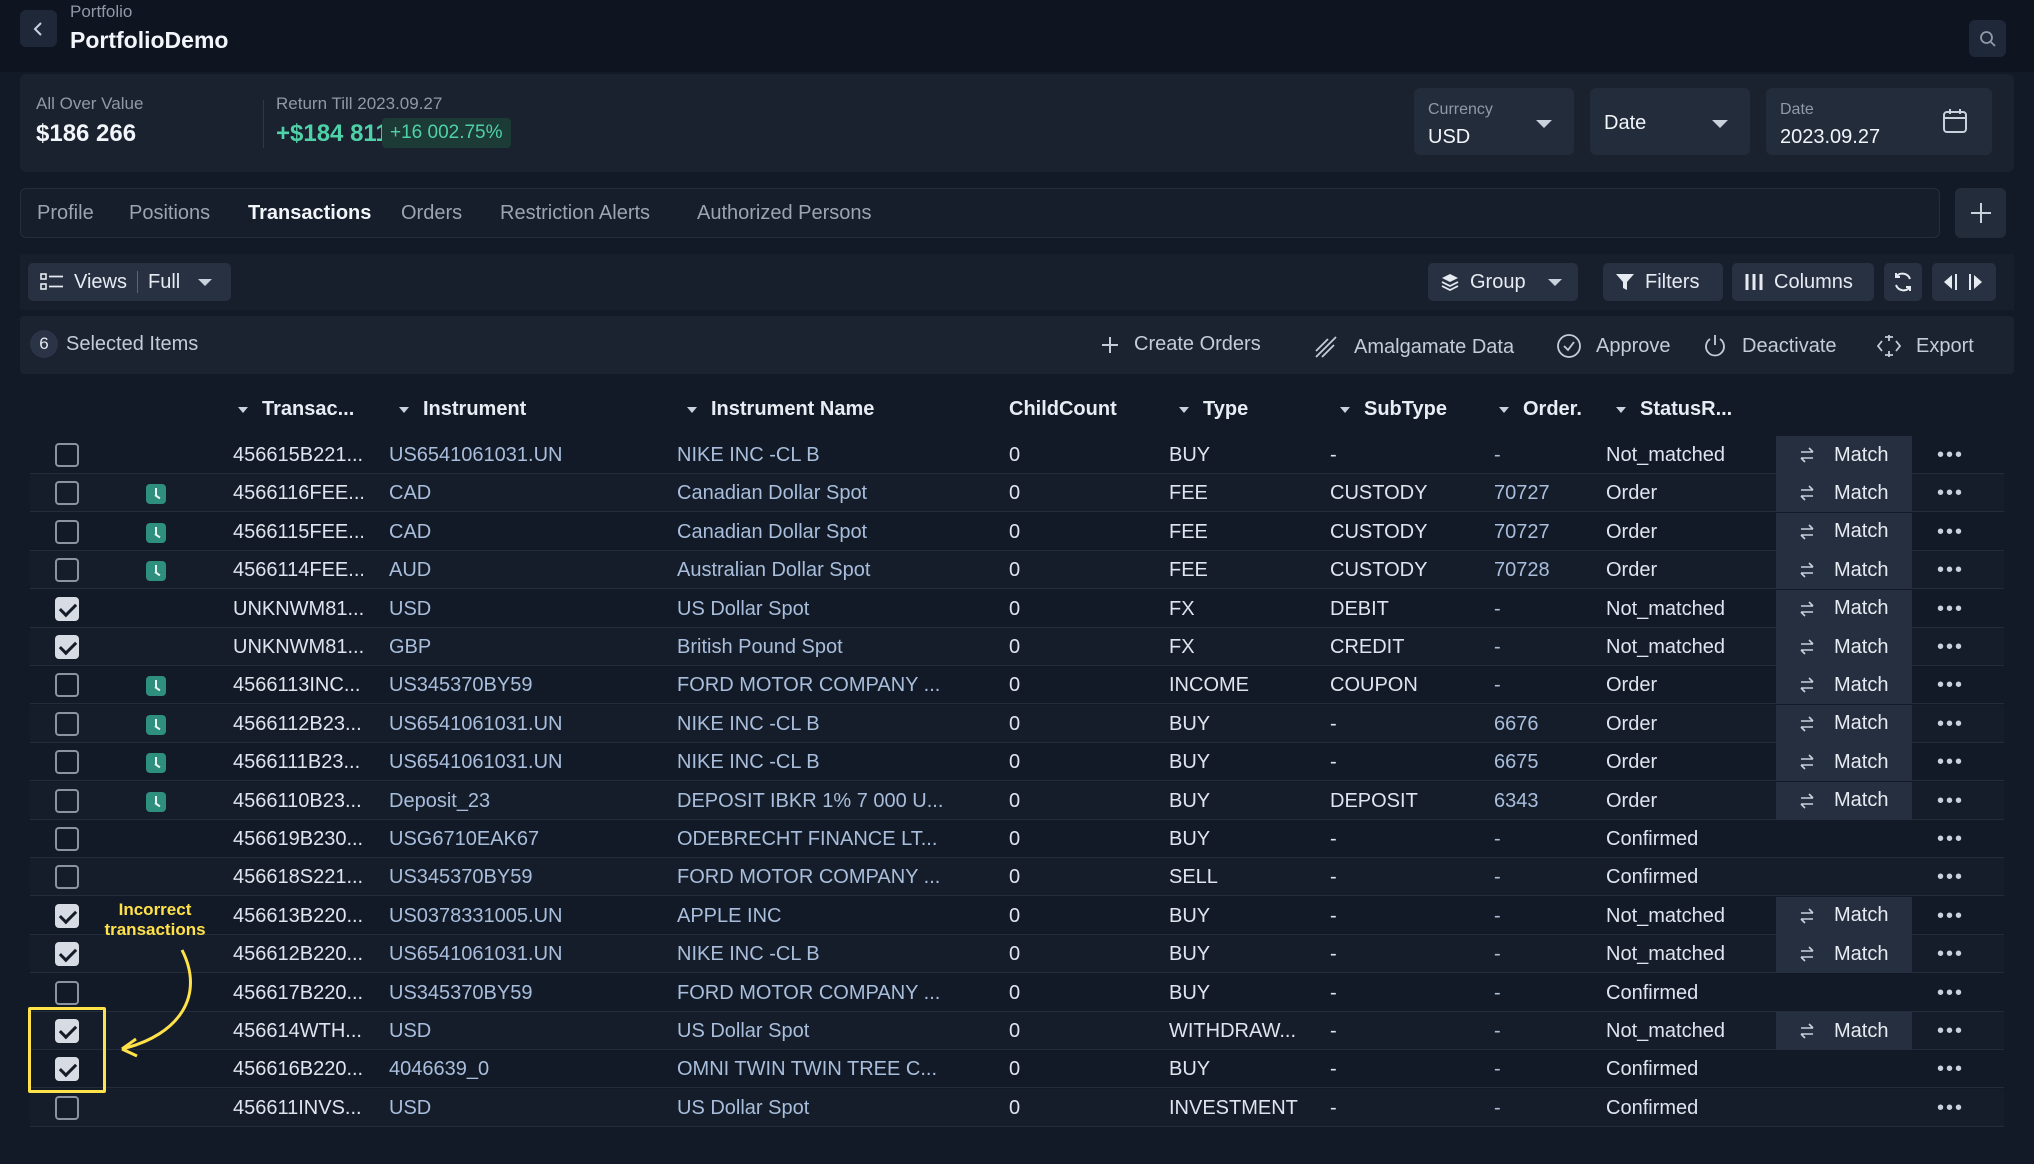 The width and height of the screenshot is (2034, 1164). I want to click on breadcrumb: Portfolio, so click(101, 12).